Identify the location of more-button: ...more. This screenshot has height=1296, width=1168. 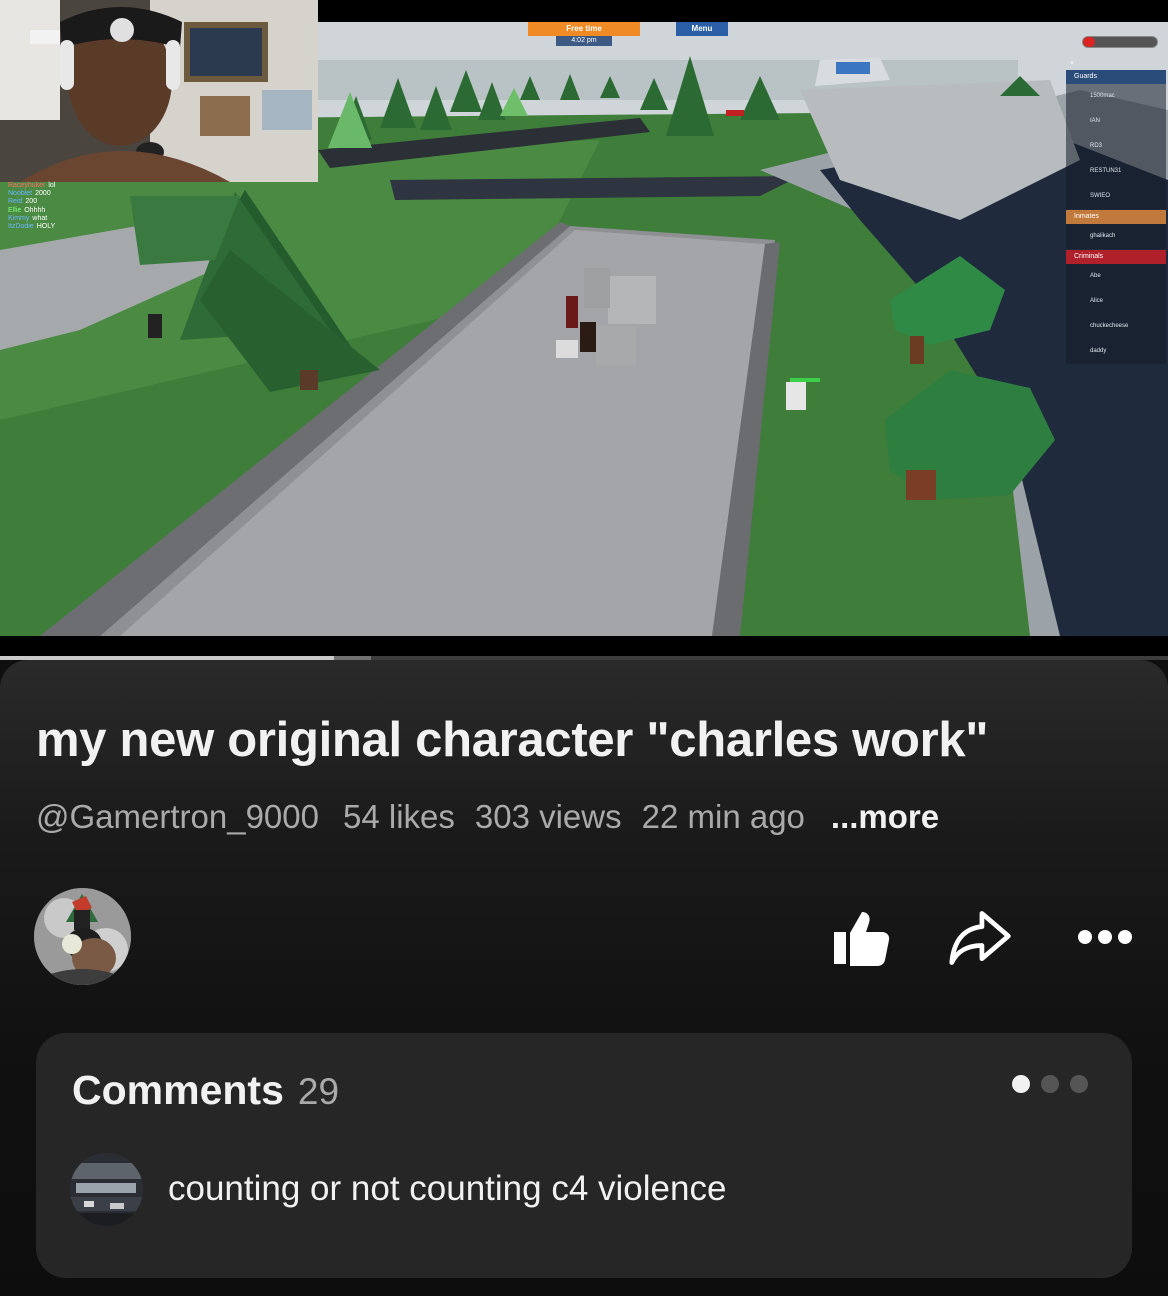
(885, 817).